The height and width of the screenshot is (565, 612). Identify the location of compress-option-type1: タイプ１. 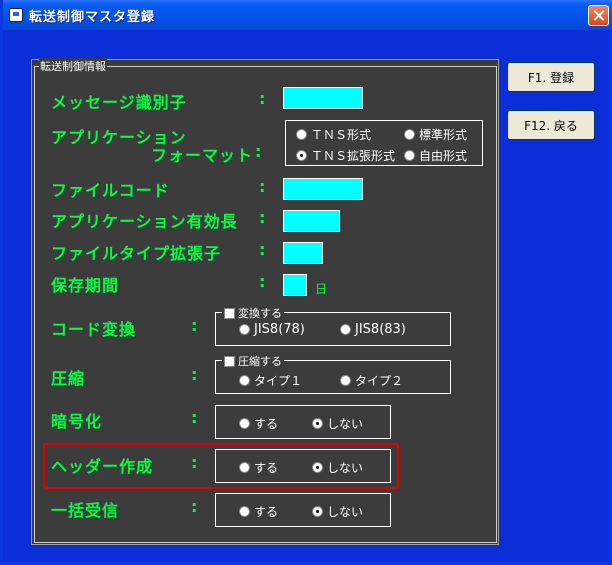
(270, 380).